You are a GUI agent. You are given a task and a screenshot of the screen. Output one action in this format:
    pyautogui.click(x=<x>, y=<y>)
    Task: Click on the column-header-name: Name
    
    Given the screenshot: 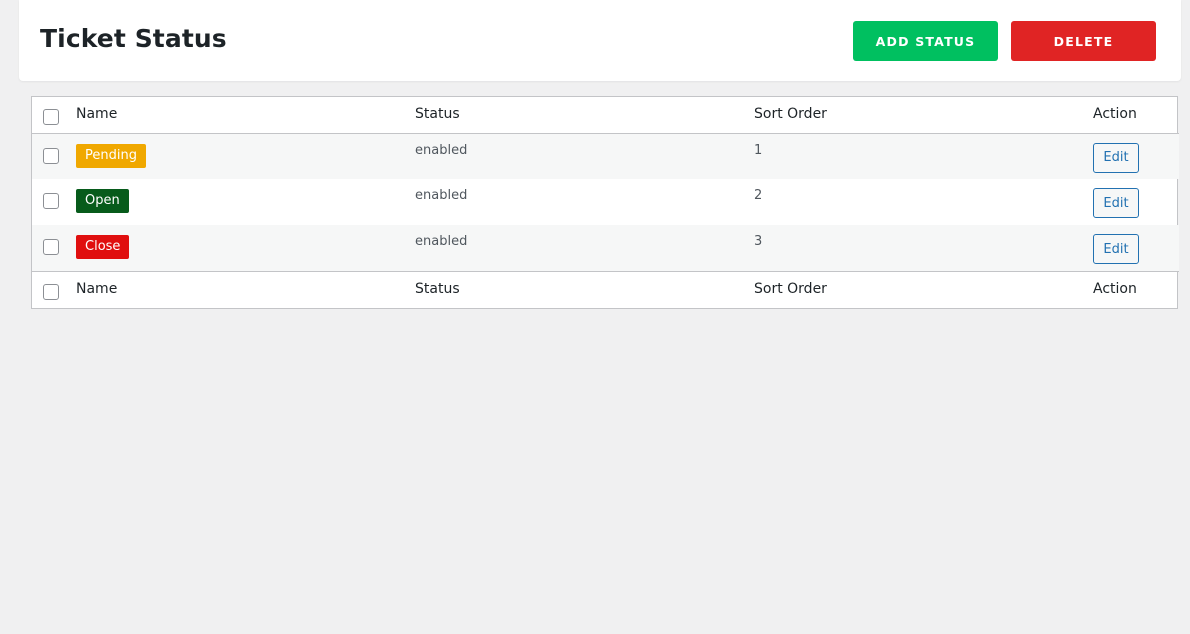 What is the action you would take?
    pyautogui.click(x=245, y=115)
    